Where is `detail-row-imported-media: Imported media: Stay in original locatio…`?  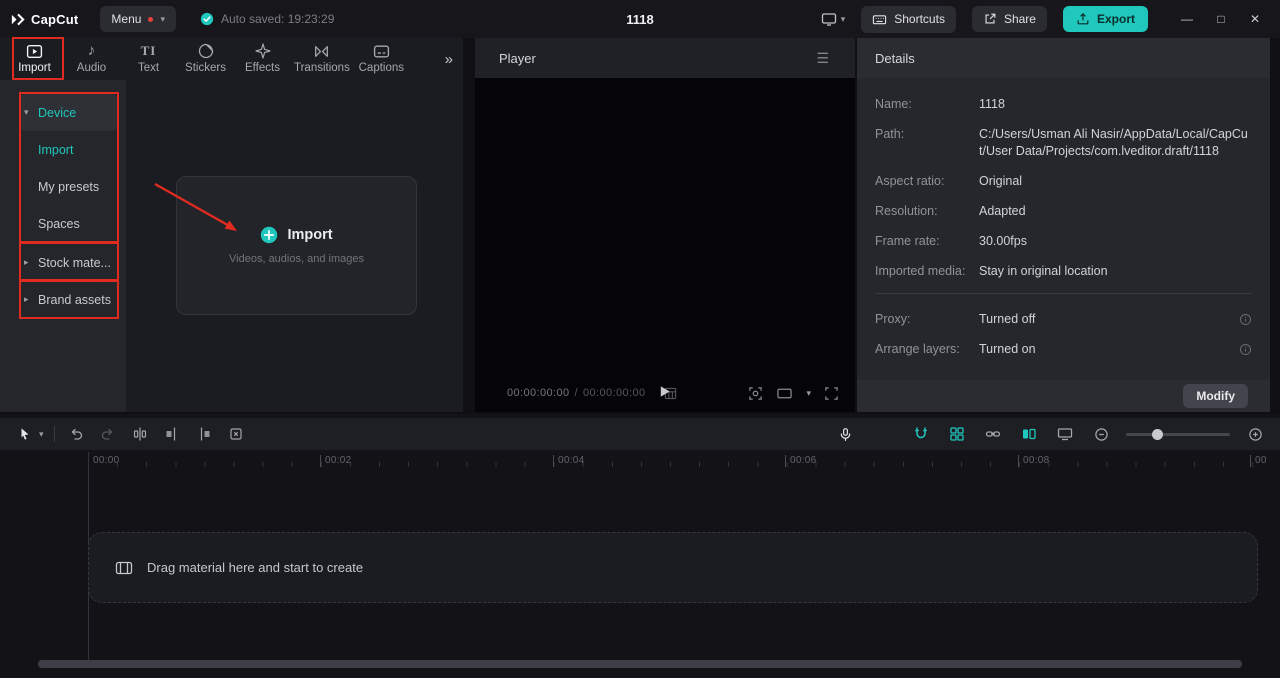
detail-row-imported-media: Imported media: Stay in original locatio… is located at coordinates (1063, 271).